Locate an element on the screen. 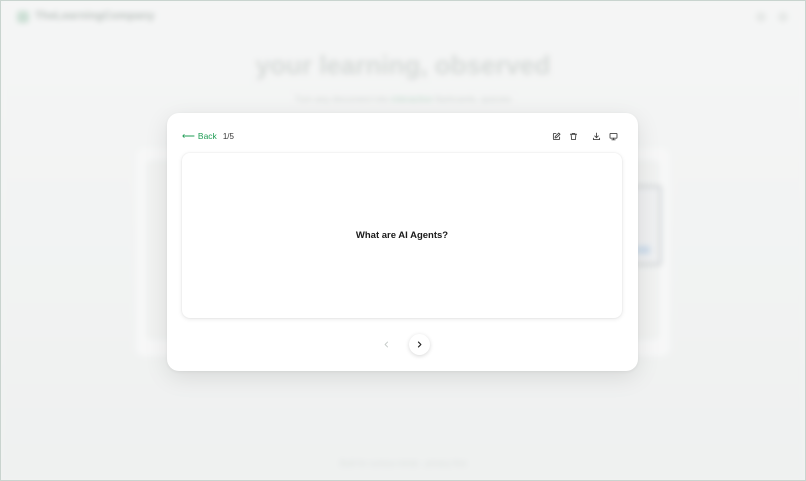 This screenshot has height=481, width=806. trash-icon is located at coordinates (573, 136).